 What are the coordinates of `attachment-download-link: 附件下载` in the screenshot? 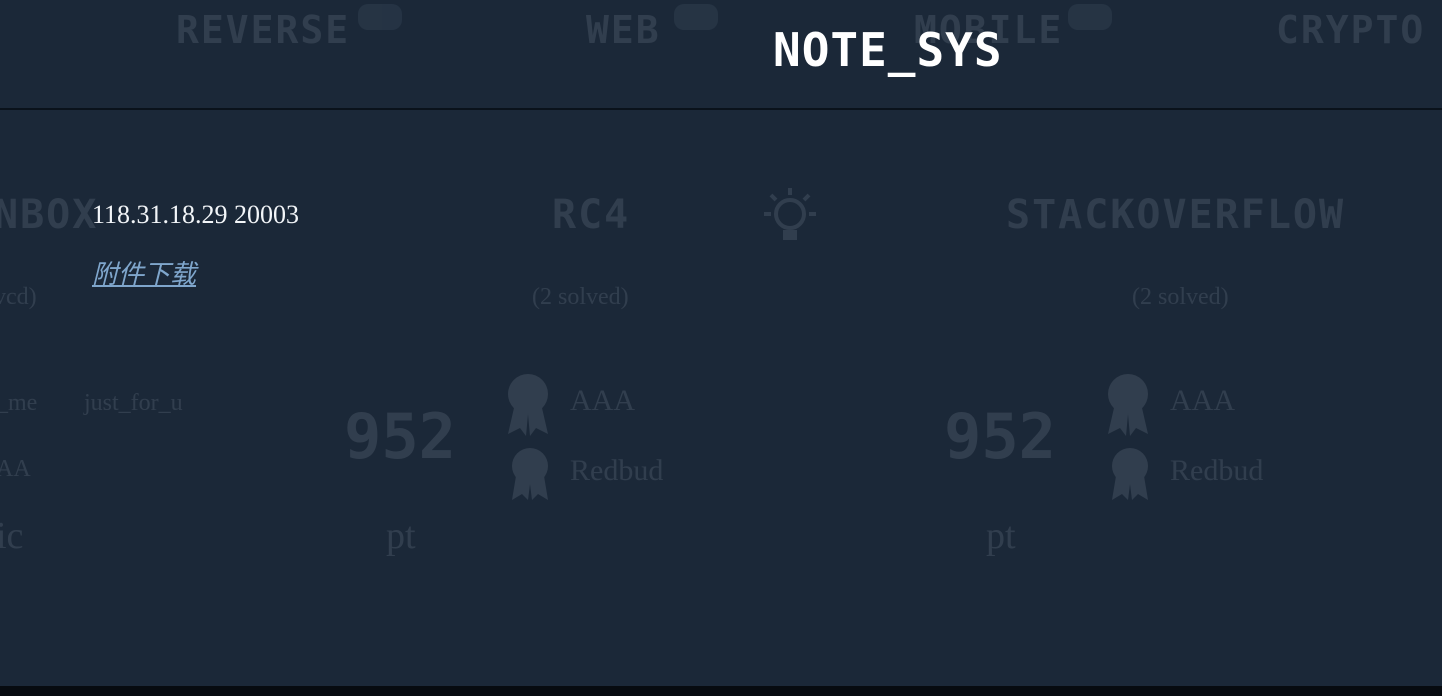 It's located at (144, 275).